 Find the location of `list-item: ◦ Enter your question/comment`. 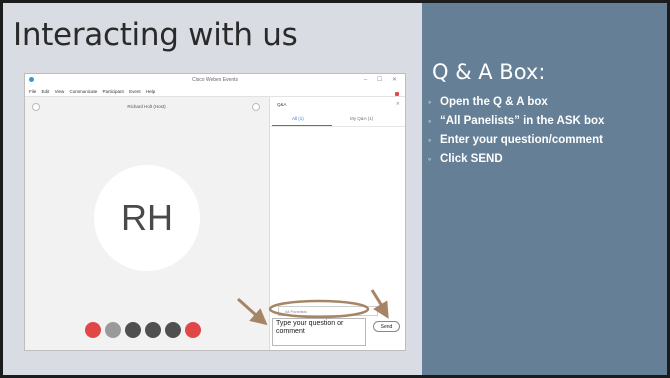

list-item: ◦ Enter your question/comment is located at coordinates (516, 140).